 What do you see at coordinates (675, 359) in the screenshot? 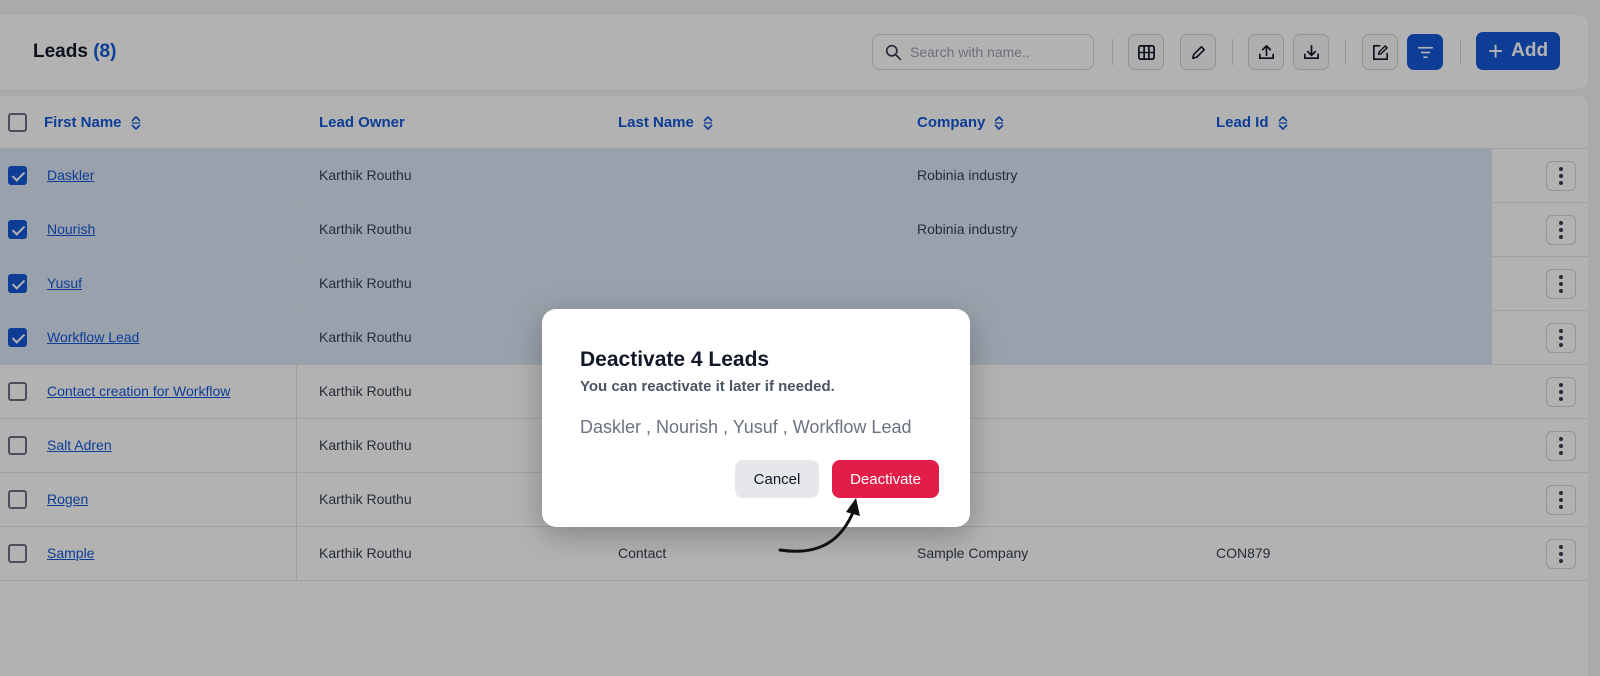
I see `dialog-title: Deactivate 4 Leads` at bounding box center [675, 359].